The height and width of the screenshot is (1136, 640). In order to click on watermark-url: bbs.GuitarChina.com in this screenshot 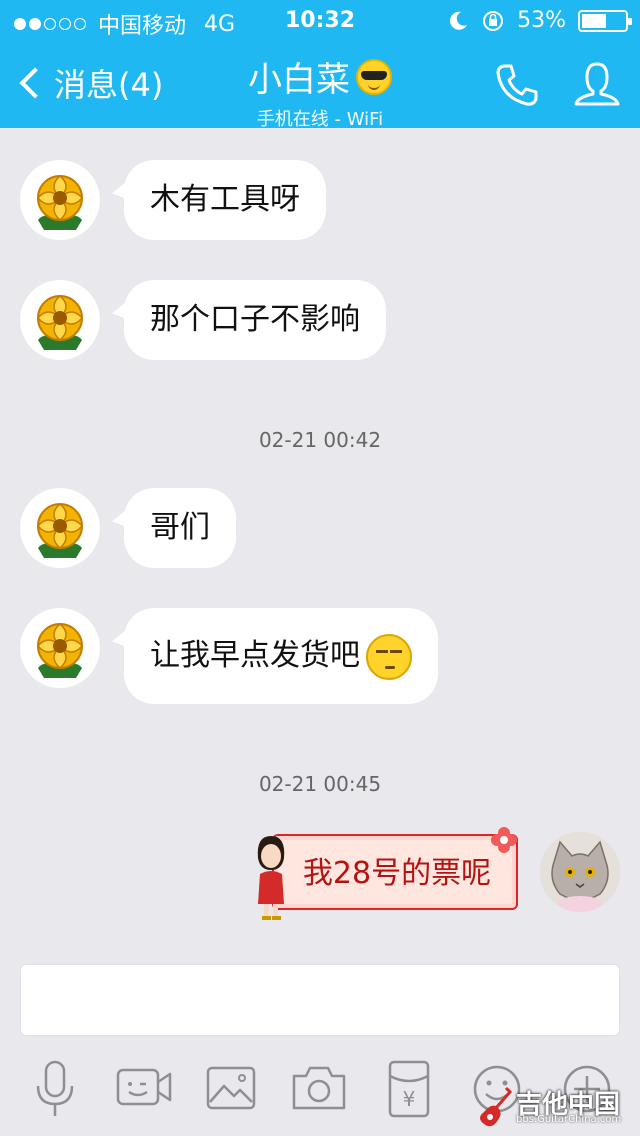, I will do `click(569, 1119)`.